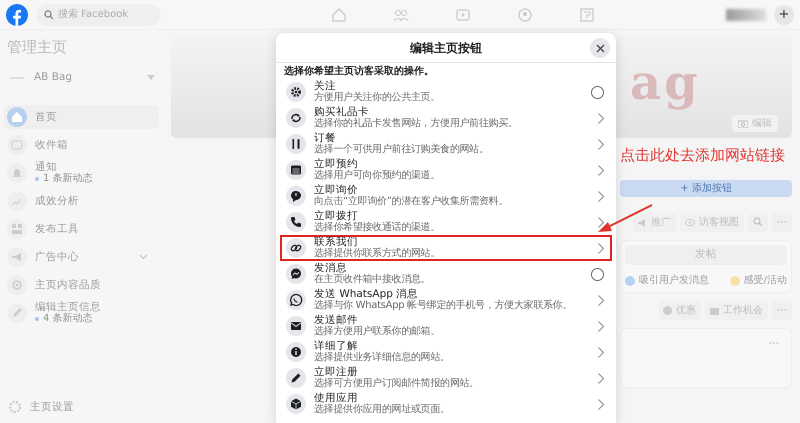 This screenshot has height=423, width=800. What do you see at coordinates (325, 138) in the screenshot?
I see `option-title: 订餐` at bounding box center [325, 138].